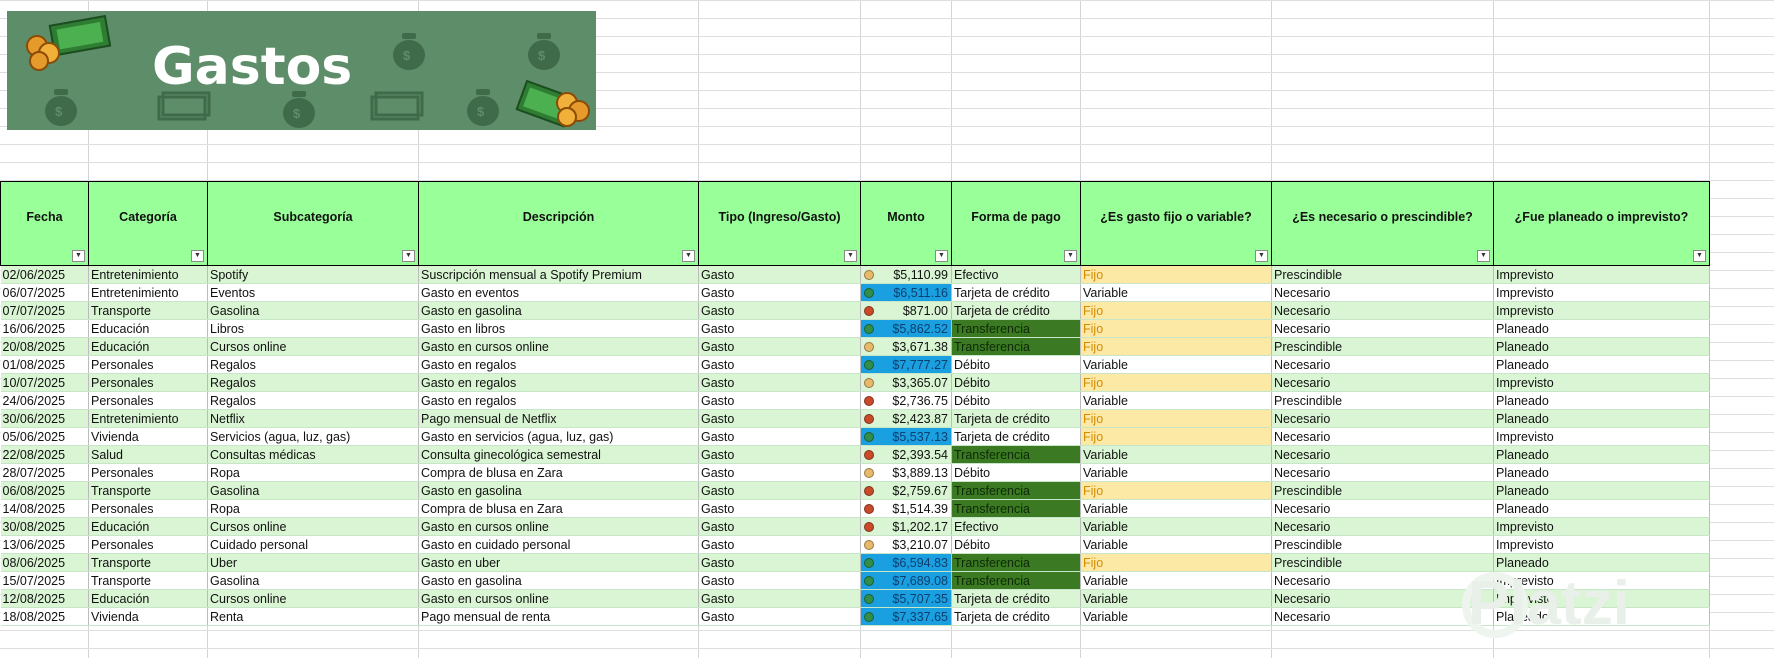 This screenshot has width=1774, height=658. Describe the element at coordinates (313, 472) in the screenshot. I see `cell-subcategoria: Ropa` at that location.